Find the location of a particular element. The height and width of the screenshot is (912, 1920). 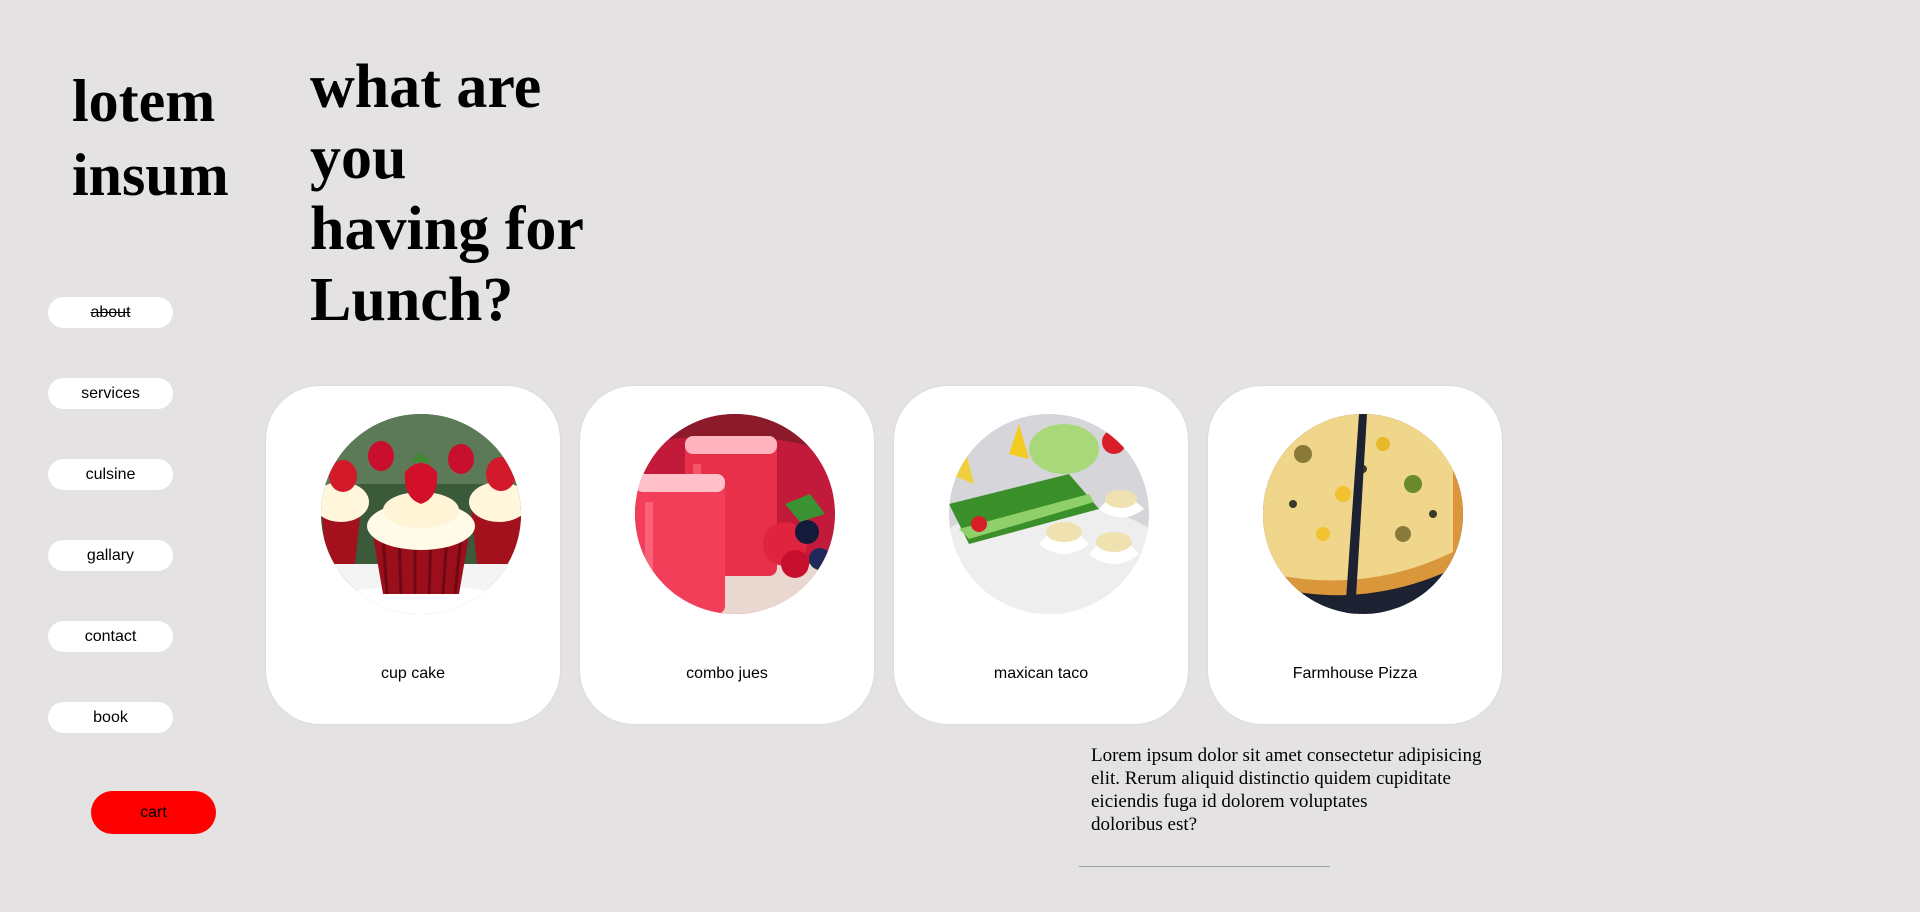

page-title: what are you having for Lunch? is located at coordinates (460, 194).